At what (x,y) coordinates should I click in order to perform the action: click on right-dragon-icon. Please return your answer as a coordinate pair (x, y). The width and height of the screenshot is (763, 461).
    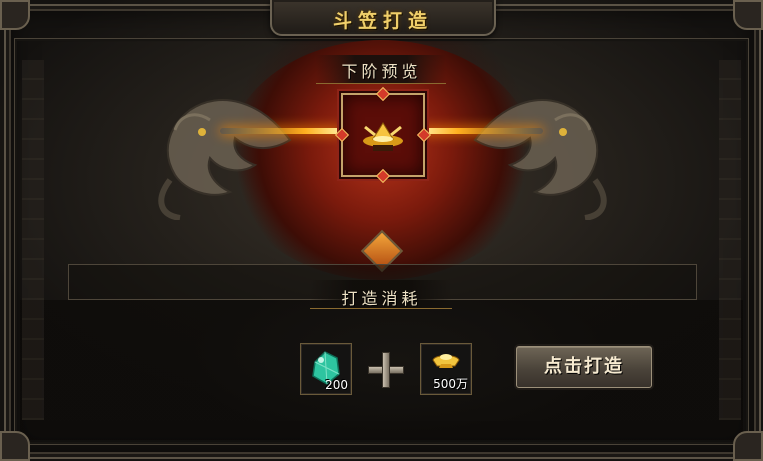
    Looking at the image, I should click on (540, 159).